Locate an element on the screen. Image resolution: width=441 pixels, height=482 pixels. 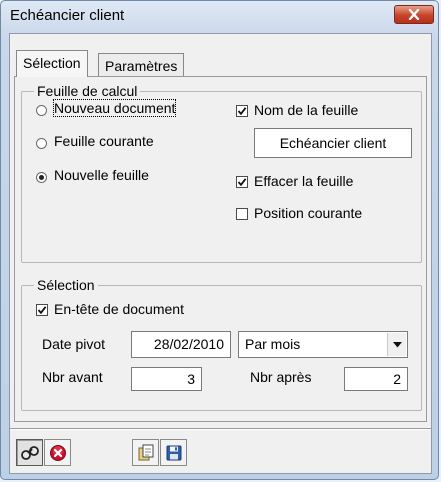
tab-parametres: Paramètres is located at coordinates (141, 65).